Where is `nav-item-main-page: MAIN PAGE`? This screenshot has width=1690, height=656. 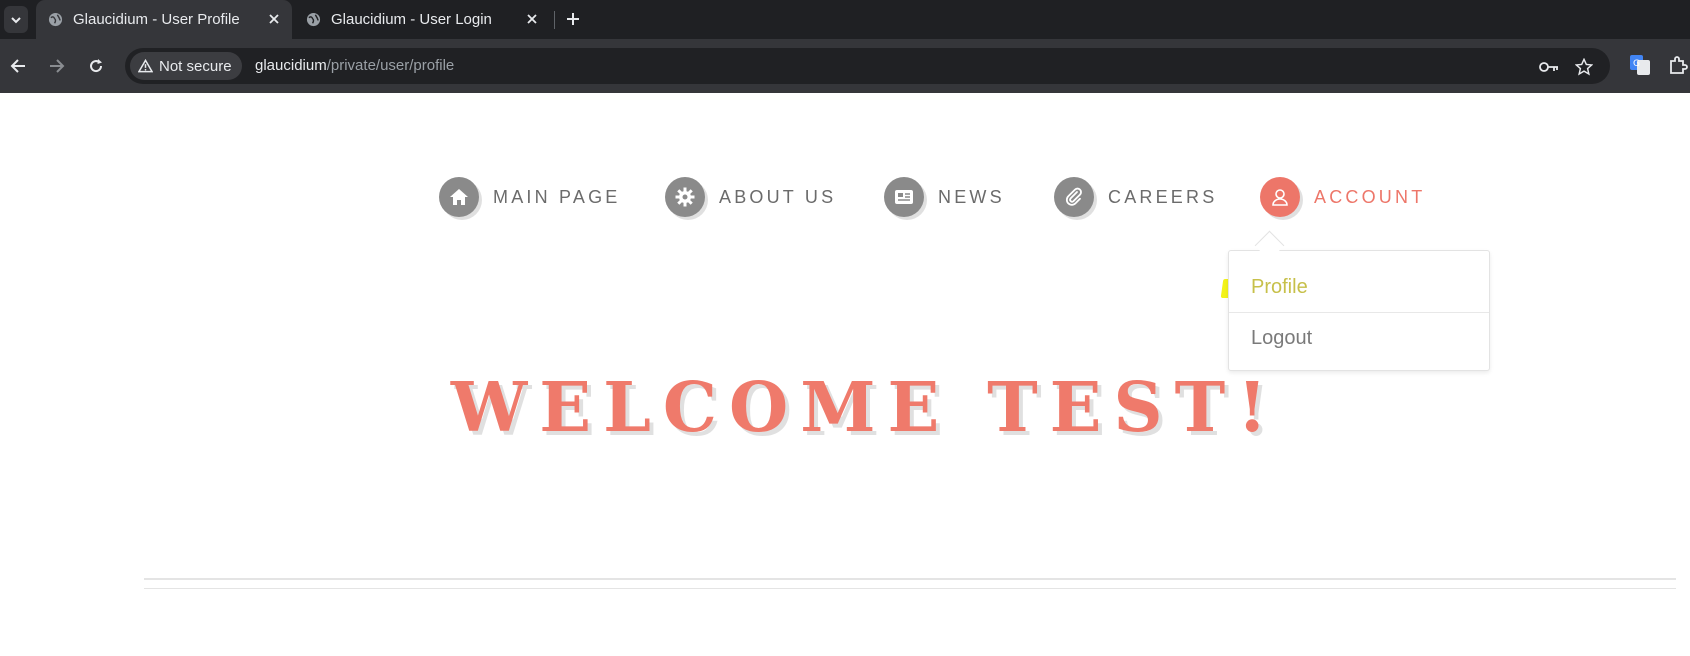
nav-item-main-page: MAIN PAGE is located at coordinates (529, 197).